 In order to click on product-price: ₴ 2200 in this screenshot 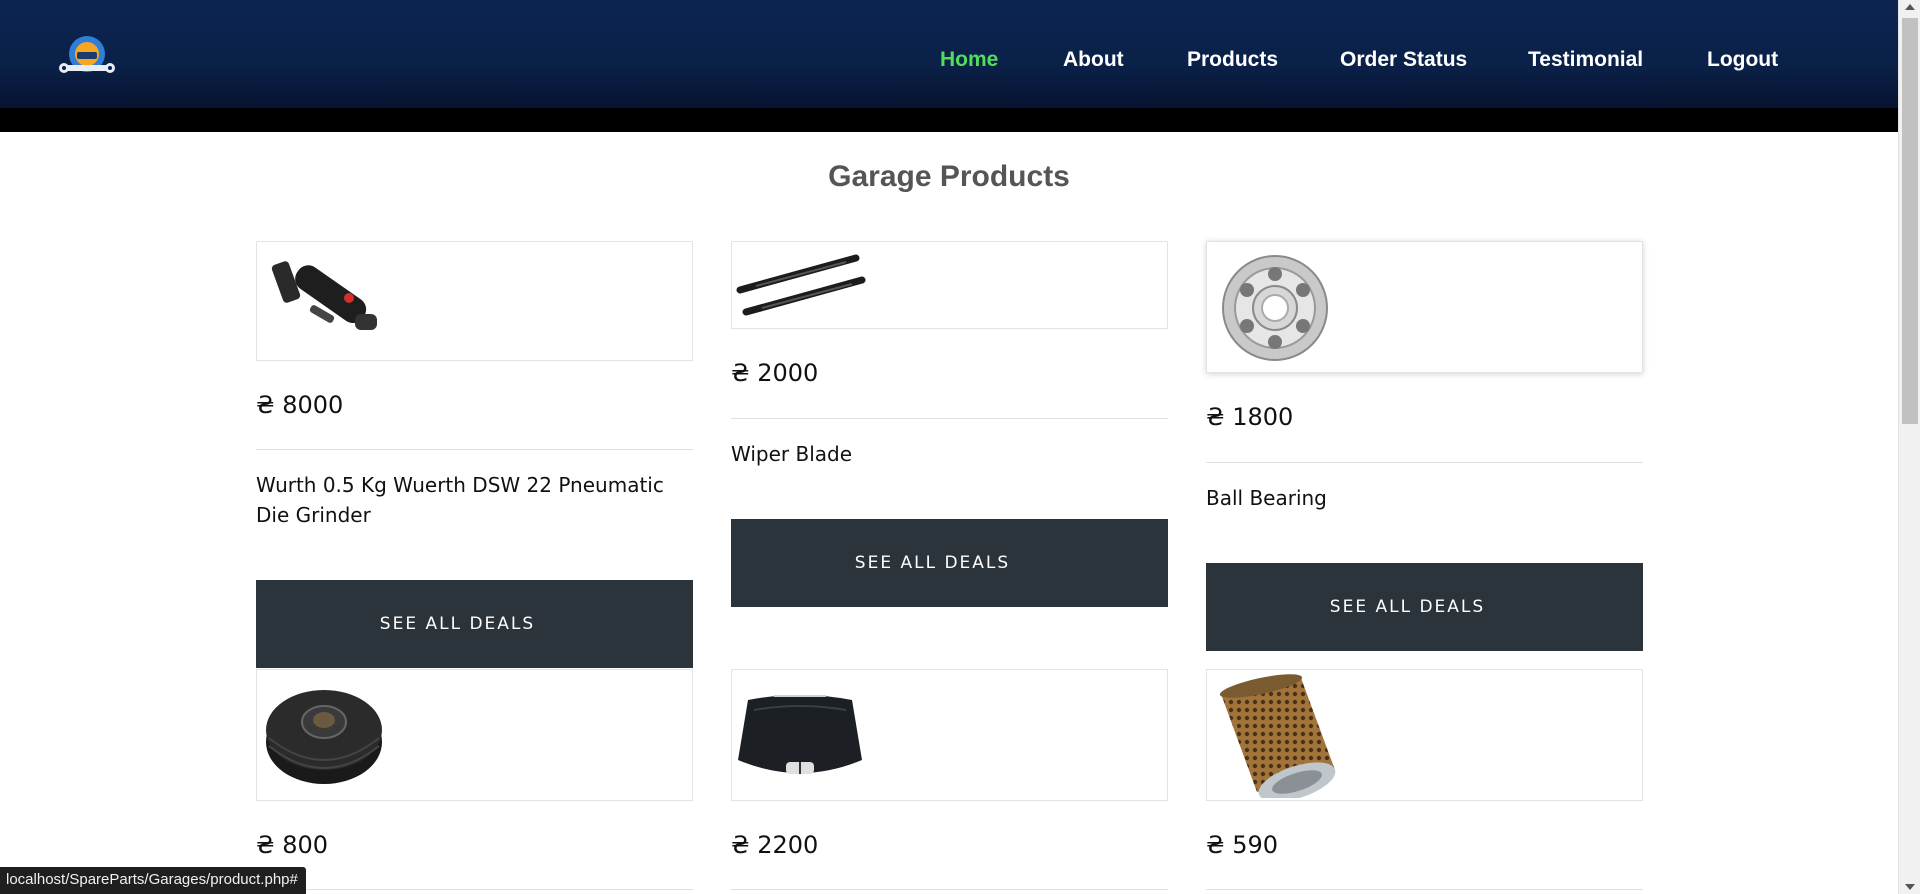, I will do `click(775, 845)`.